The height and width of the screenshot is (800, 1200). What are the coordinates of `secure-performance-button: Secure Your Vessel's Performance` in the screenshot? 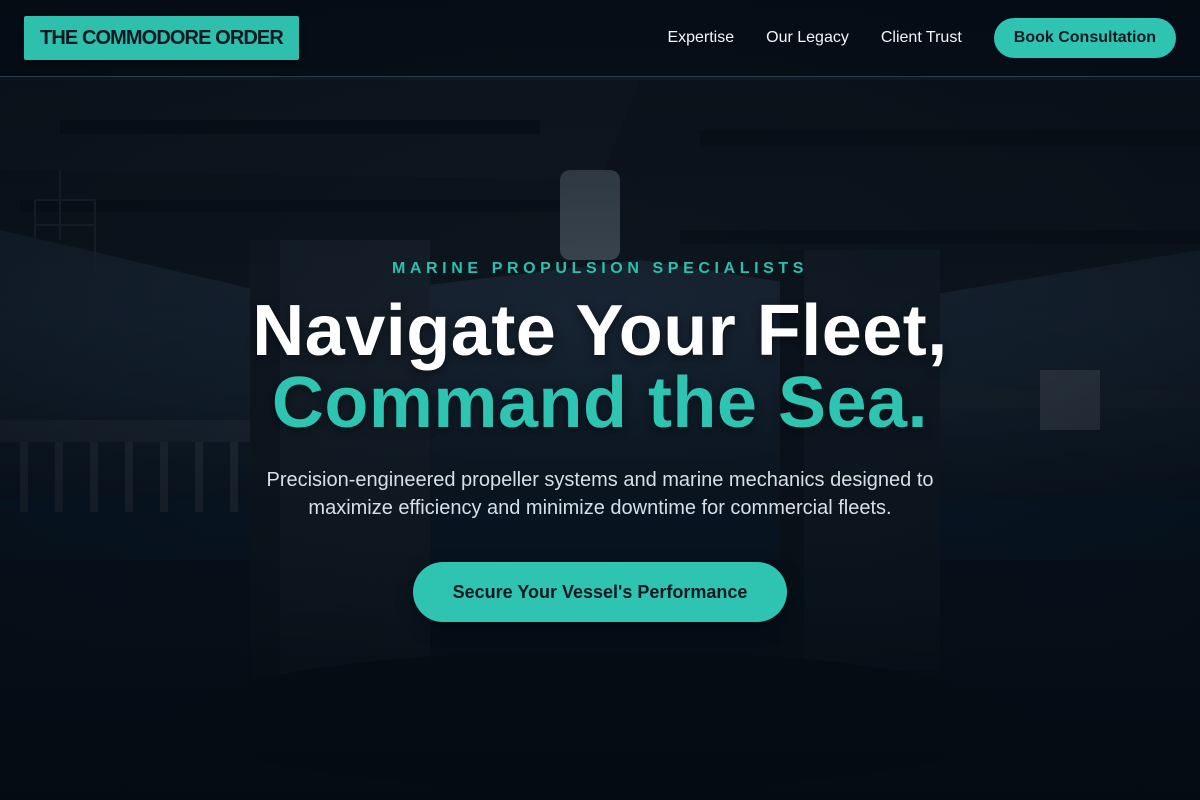 It's located at (600, 592).